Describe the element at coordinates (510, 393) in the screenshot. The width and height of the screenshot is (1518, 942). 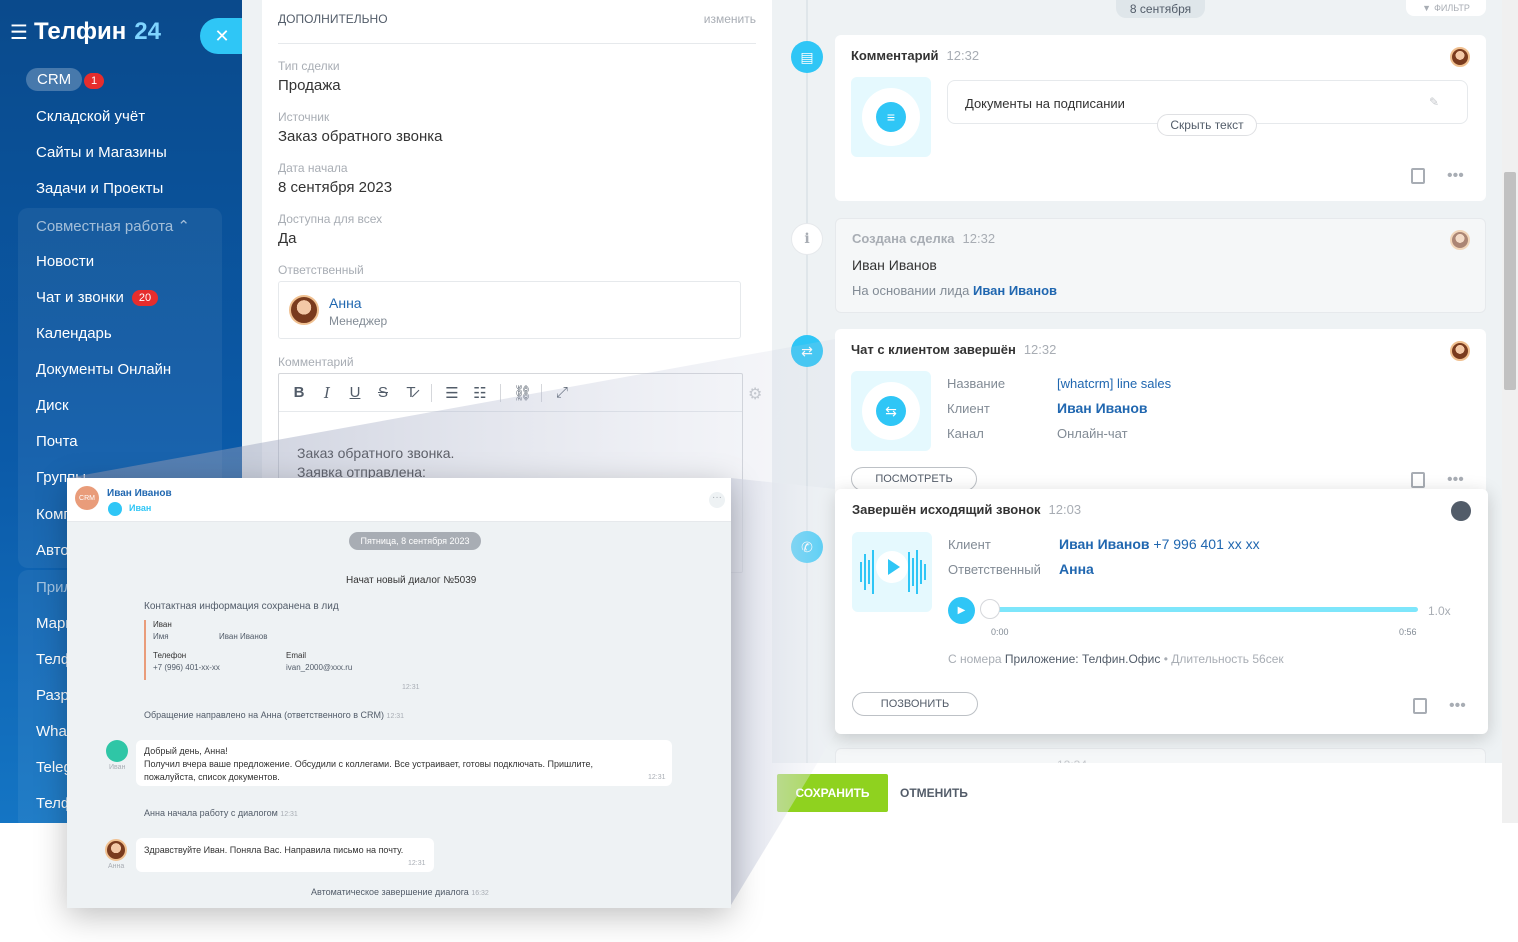
I see `editor-toolbar: B I U S T̷ ☰ ☷ ⛓ ⤢` at that location.